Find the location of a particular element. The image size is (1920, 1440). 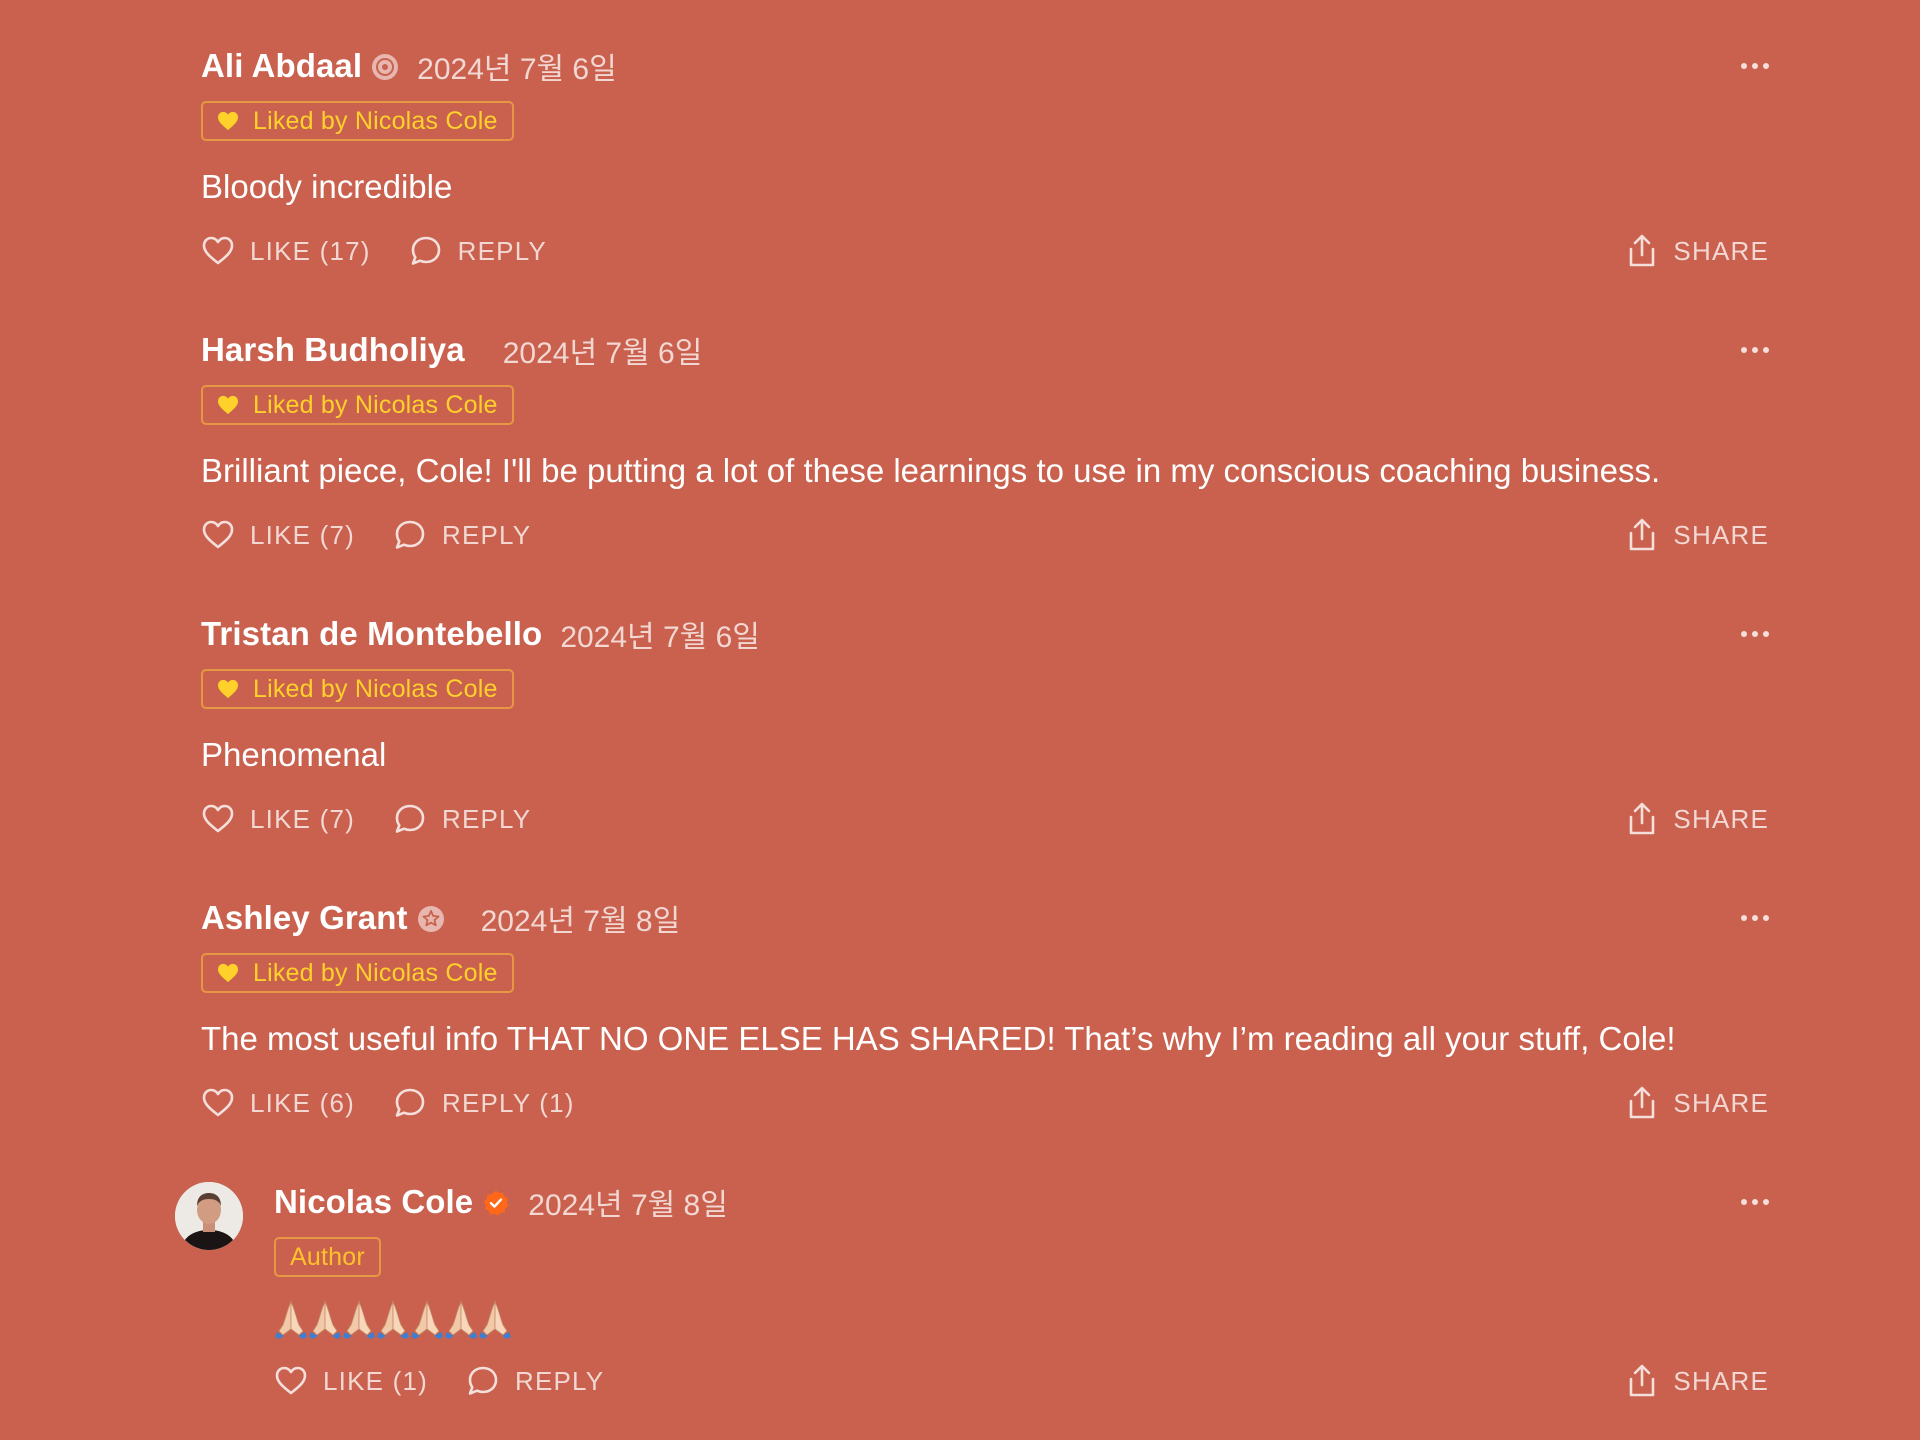

comment-body: Bloody incredible is located at coordinates (327, 186).